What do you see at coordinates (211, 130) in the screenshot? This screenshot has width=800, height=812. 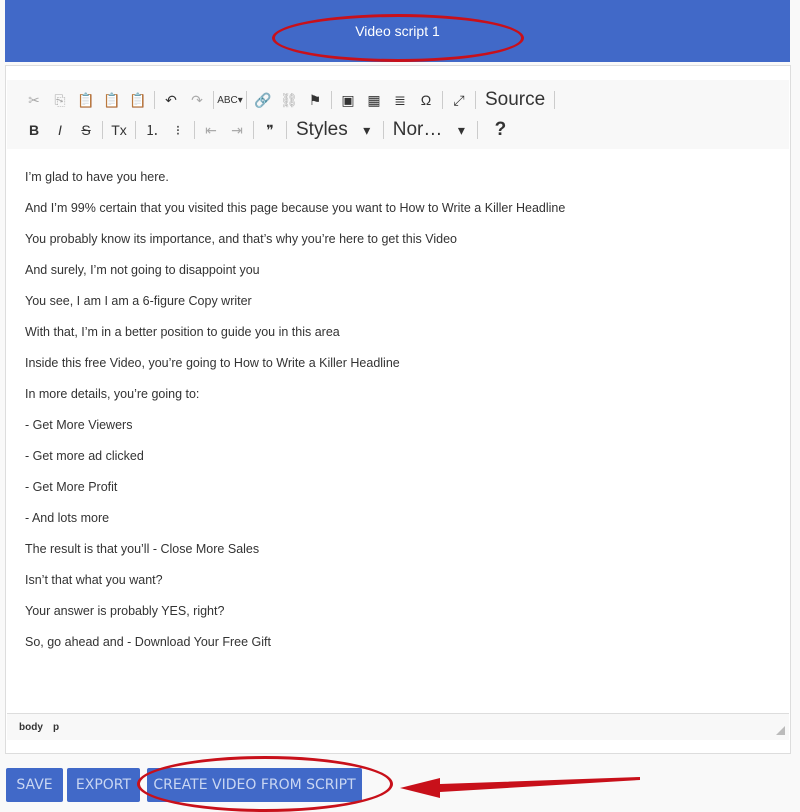 I see `outdent-icon: ⇤` at bounding box center [211, 130].